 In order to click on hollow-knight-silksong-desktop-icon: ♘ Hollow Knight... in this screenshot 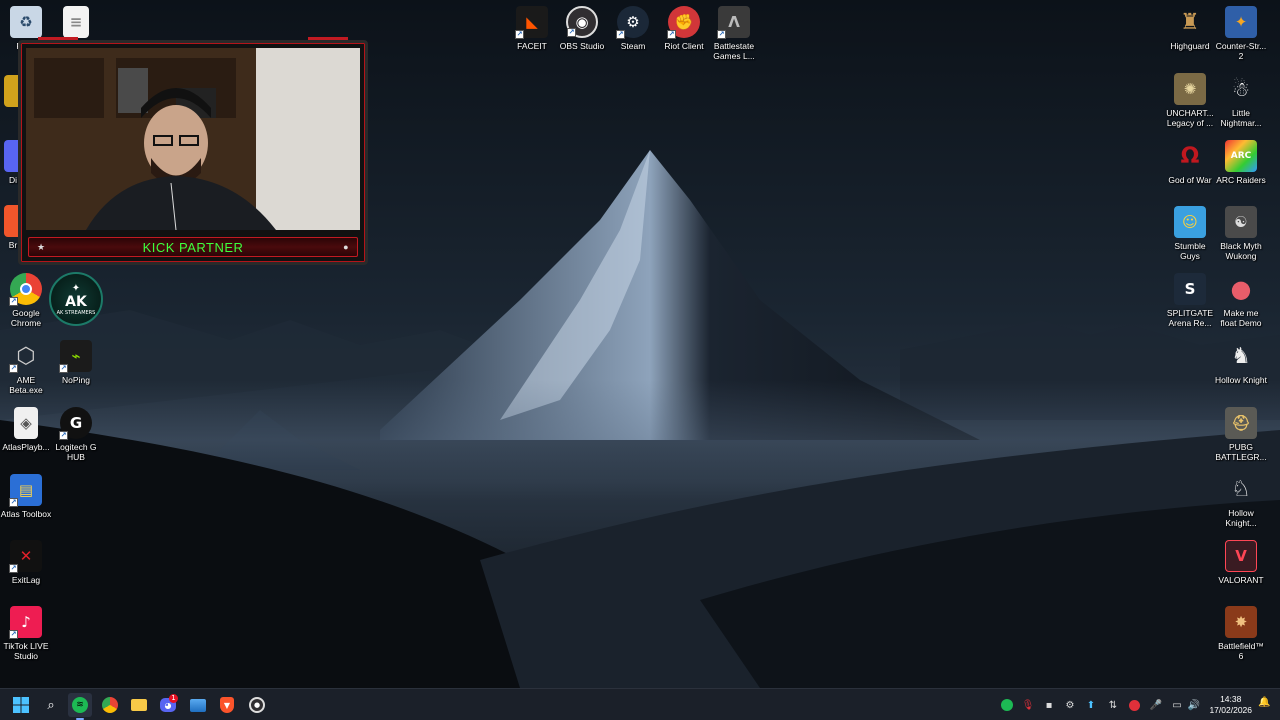, I will do `click(1241, 501)`.